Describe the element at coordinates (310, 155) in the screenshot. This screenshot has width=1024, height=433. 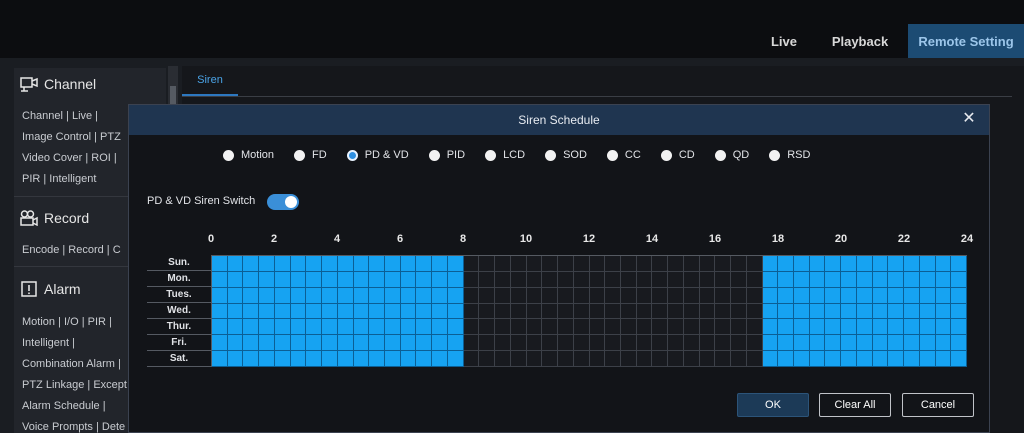
I see `radio-option-fd: FD` at that location.